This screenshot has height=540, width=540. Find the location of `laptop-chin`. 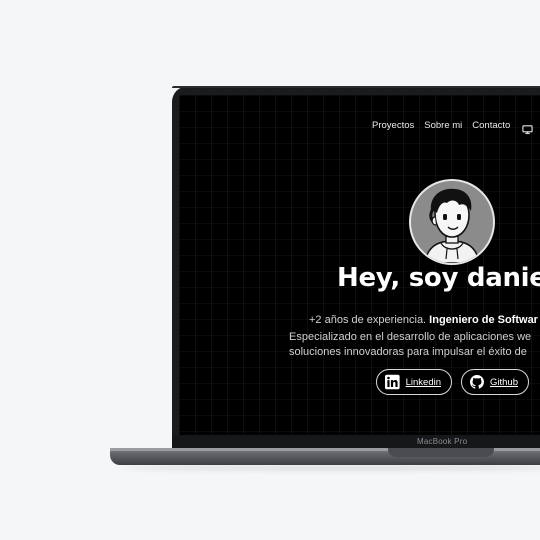

laptop-chin is located at coordinates (356, 442).